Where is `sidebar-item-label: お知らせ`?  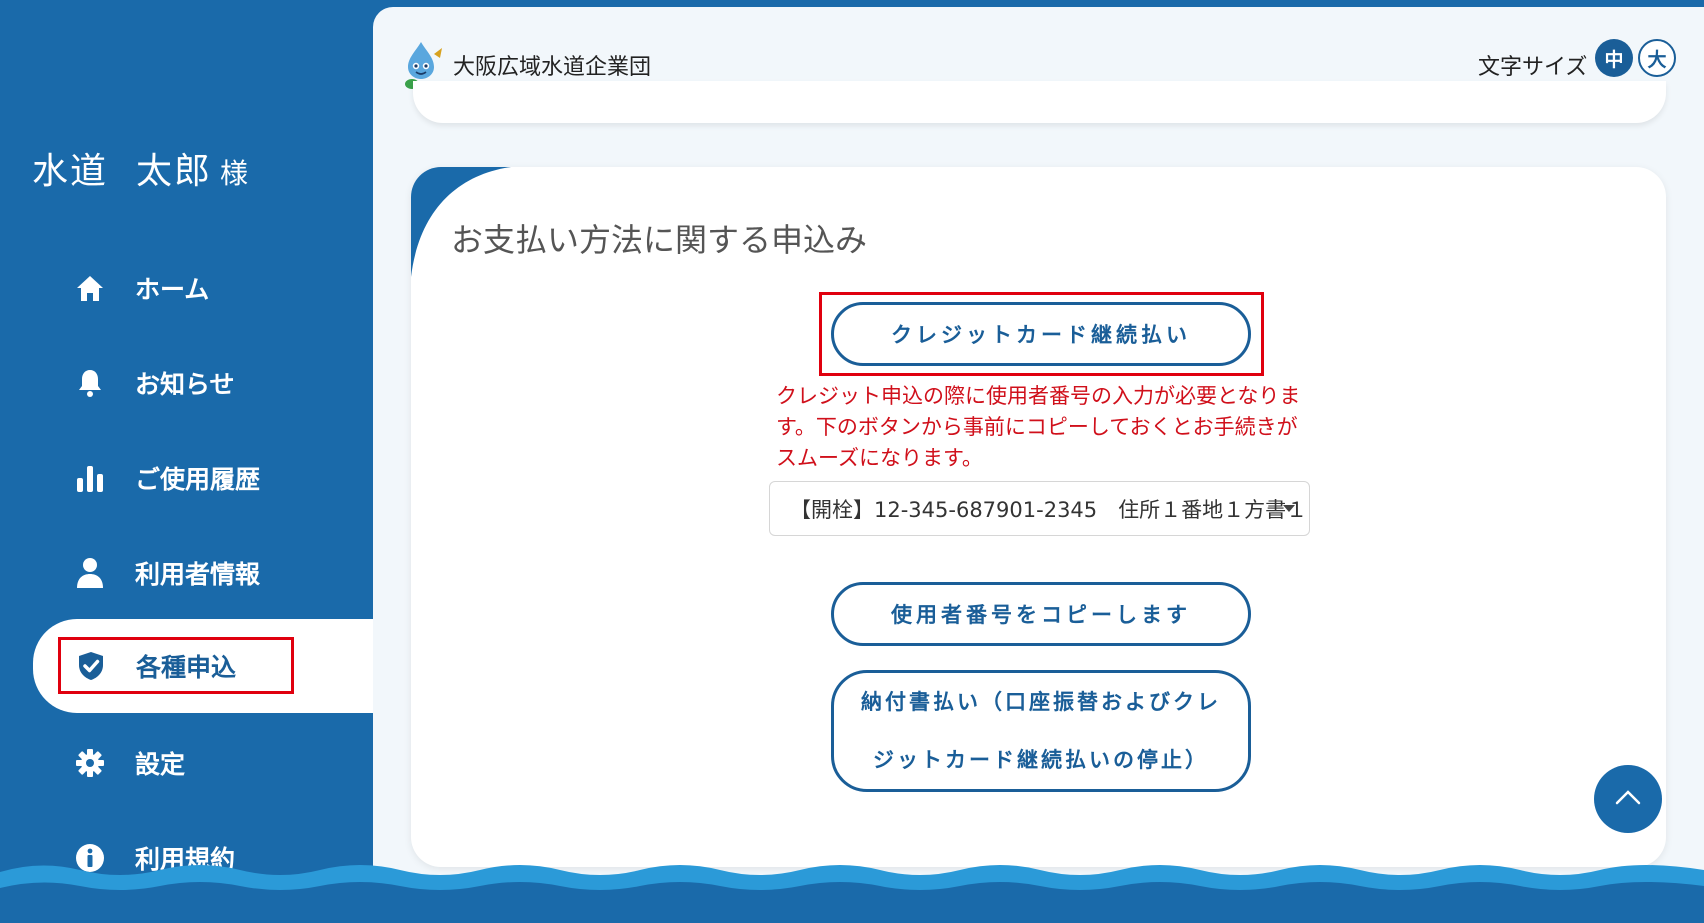 sidebar-item-label: お知らせ is located at coordinates (185, 384).